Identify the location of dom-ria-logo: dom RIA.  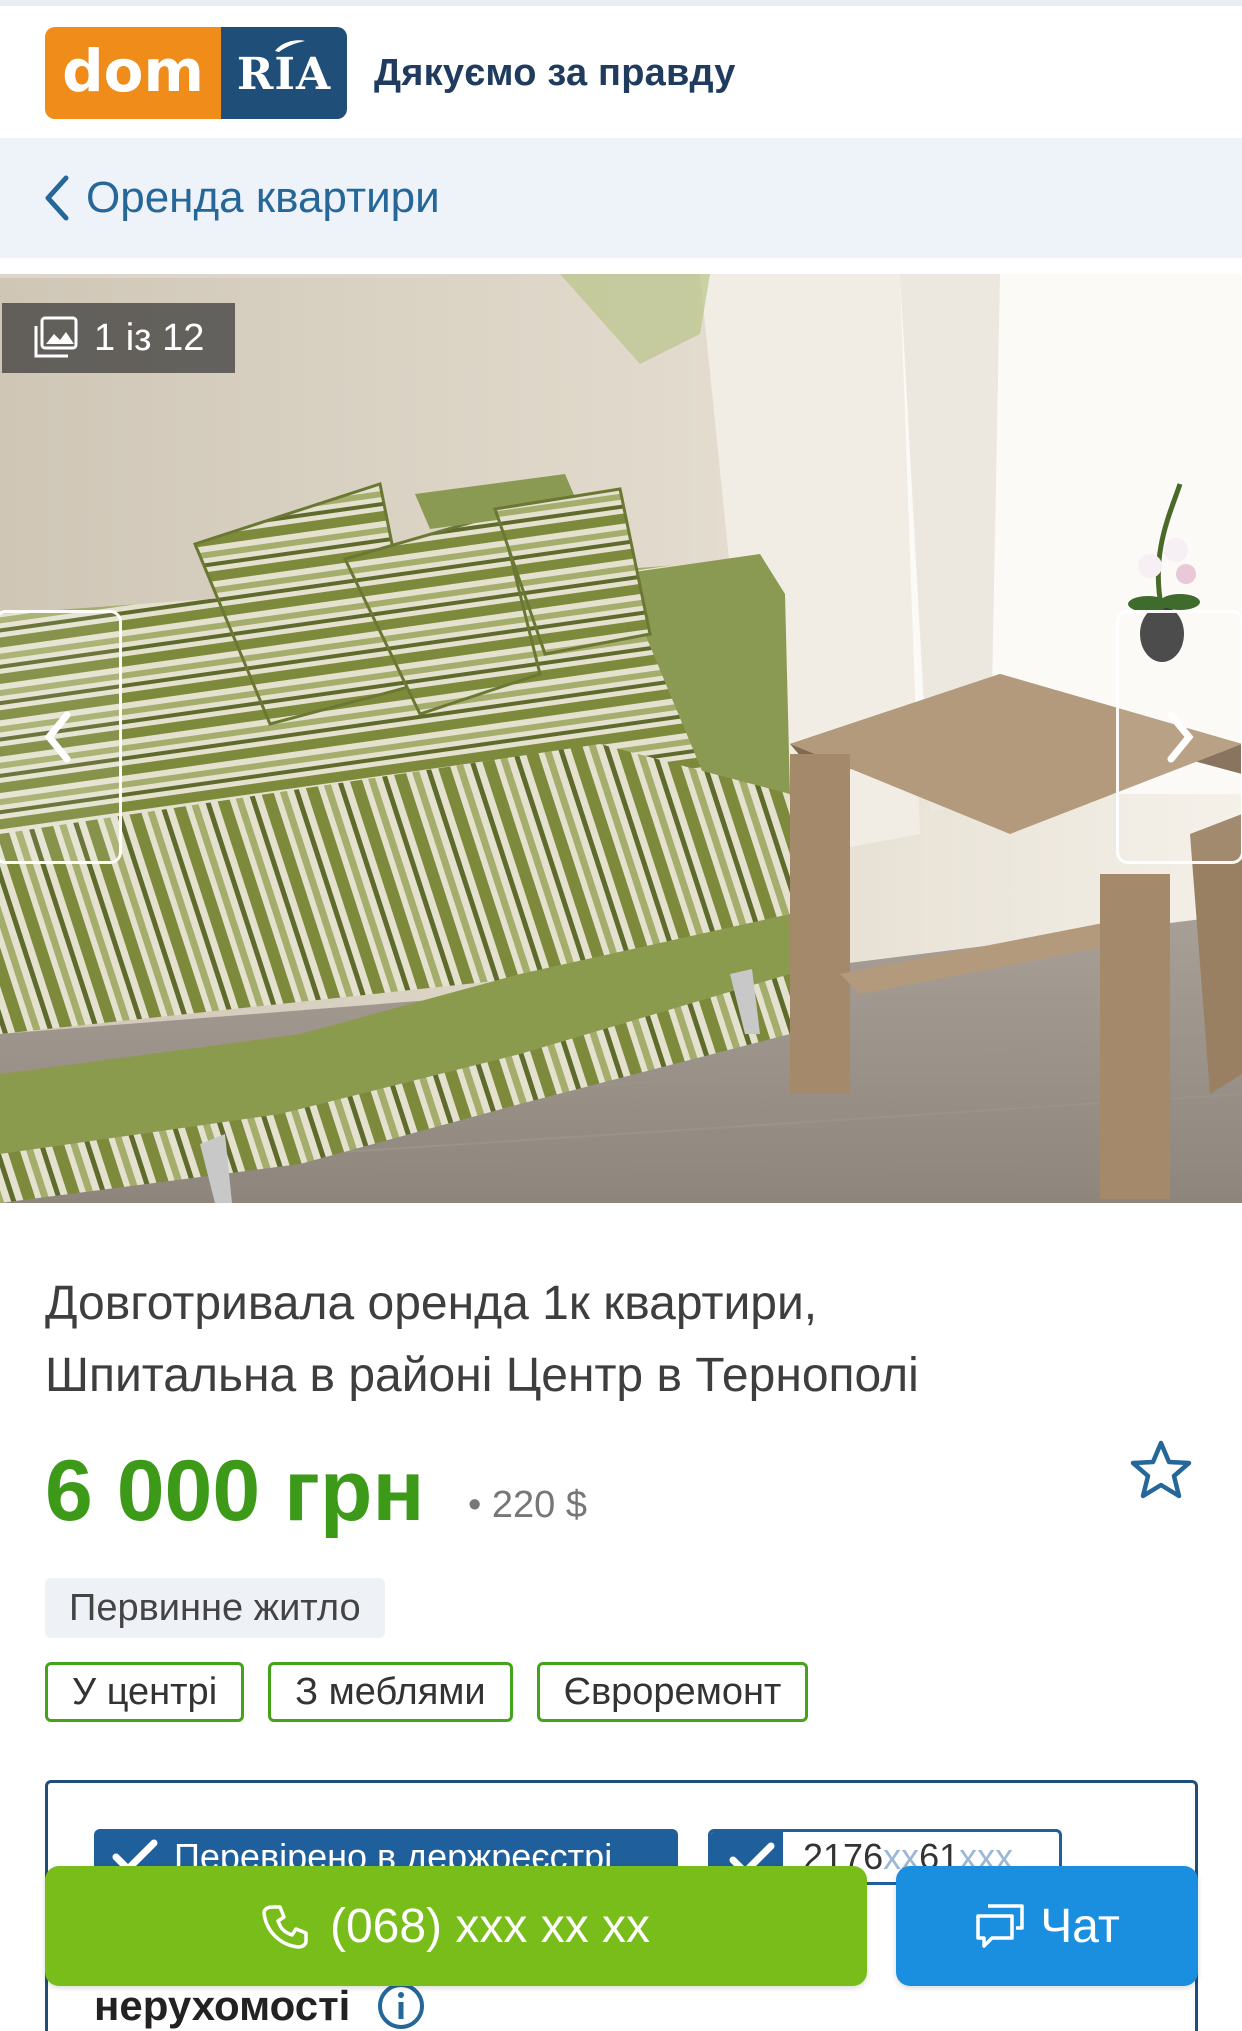
(196, 73).